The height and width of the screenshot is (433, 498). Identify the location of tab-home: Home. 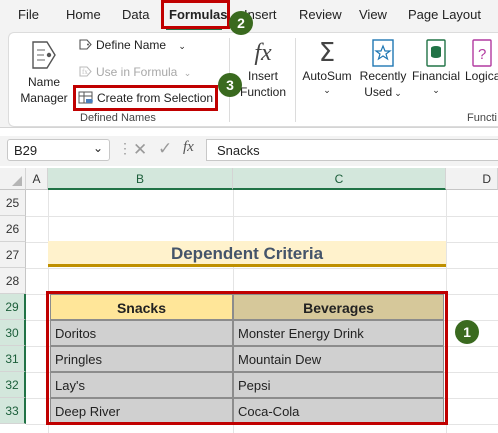
(83, 14).